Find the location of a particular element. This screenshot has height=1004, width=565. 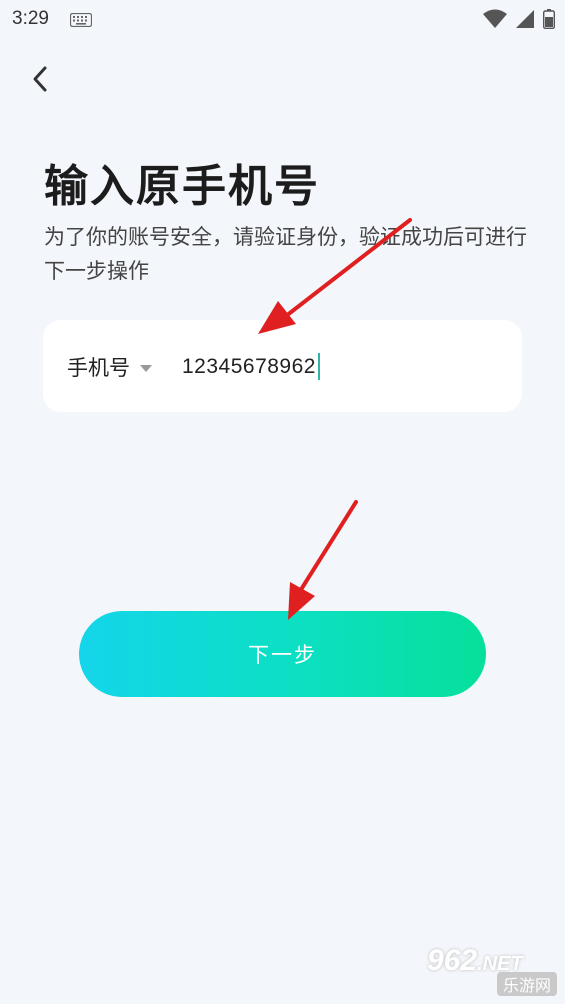

status-icons is located at coordinates (519, 21).